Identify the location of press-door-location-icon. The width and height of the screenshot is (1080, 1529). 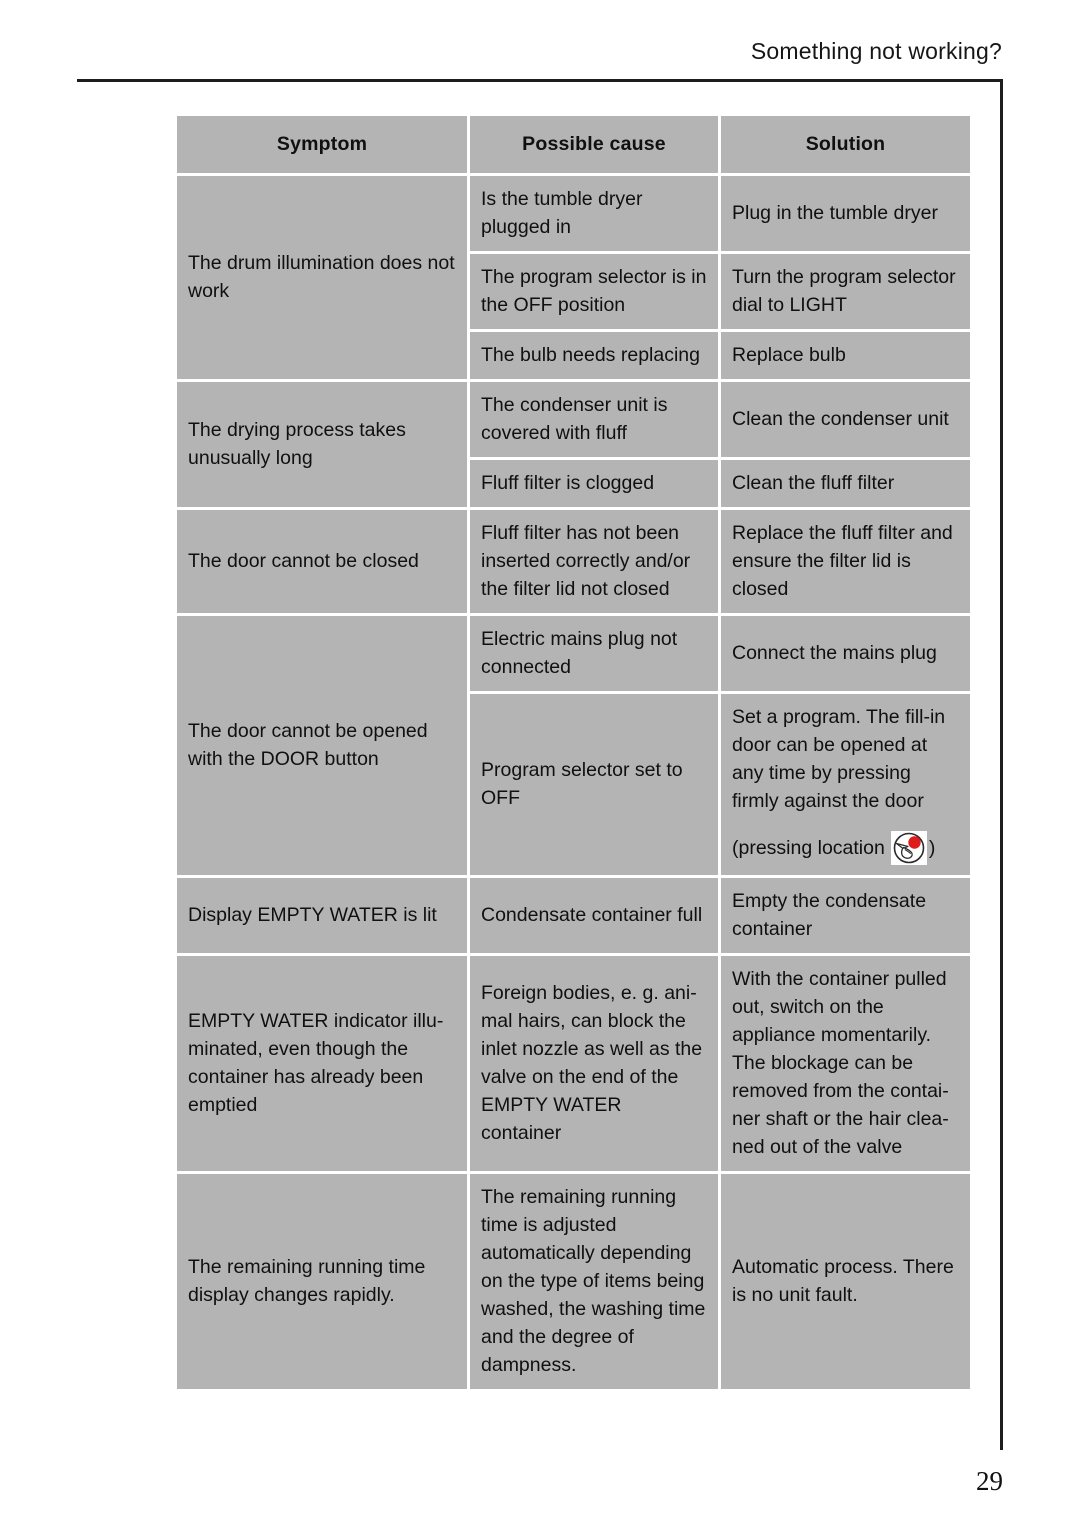
(908, 848).